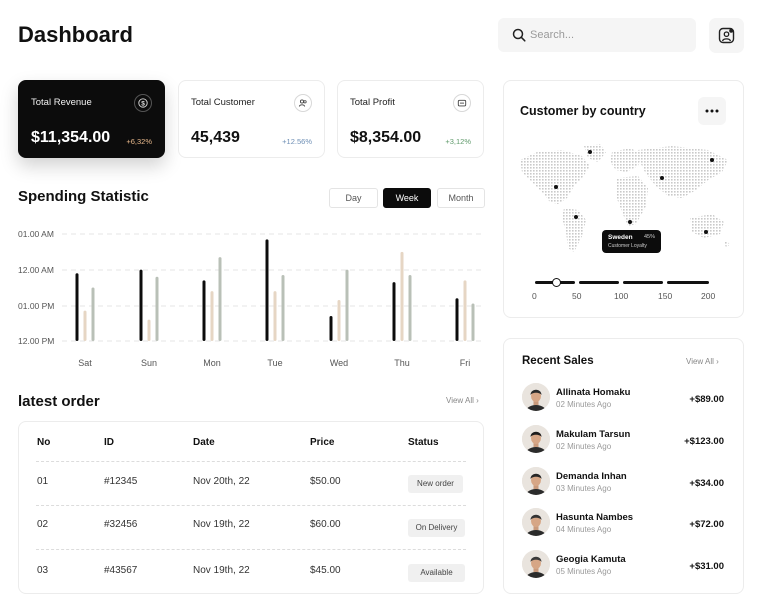  Describe the element at coordinates (325, 481) in the screenshot. I see `order-price: $50.00` at that location.